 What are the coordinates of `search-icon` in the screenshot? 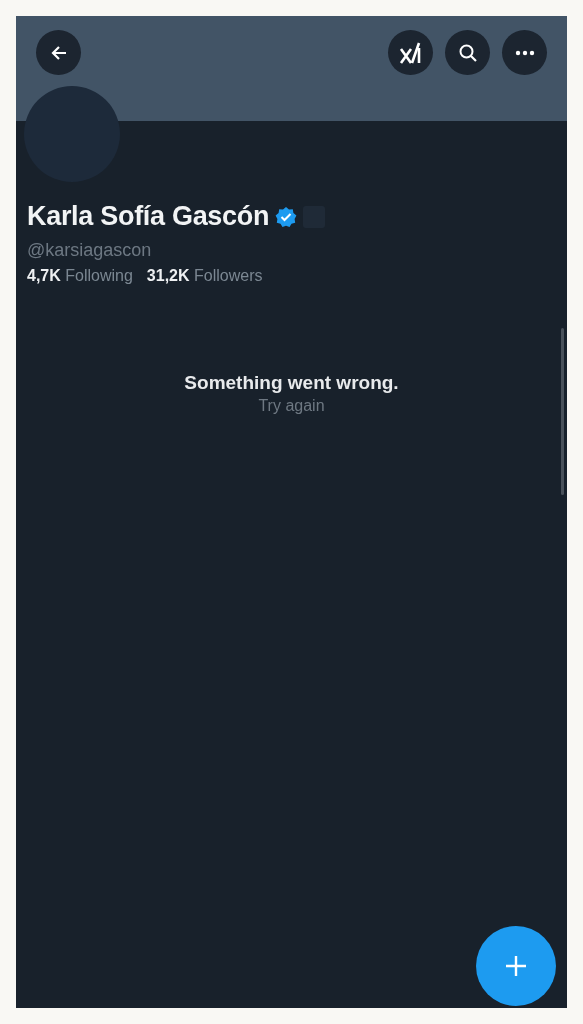 It's located at (467, 52).